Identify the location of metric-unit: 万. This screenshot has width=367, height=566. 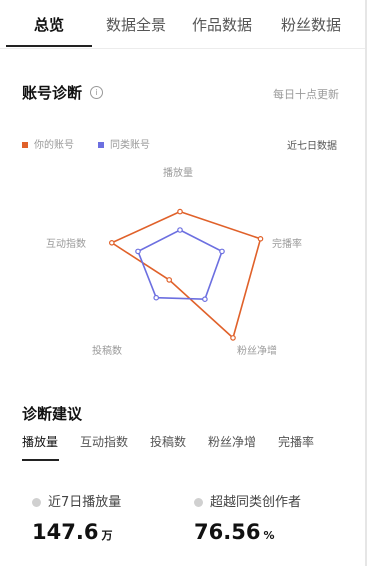
(107, 535).